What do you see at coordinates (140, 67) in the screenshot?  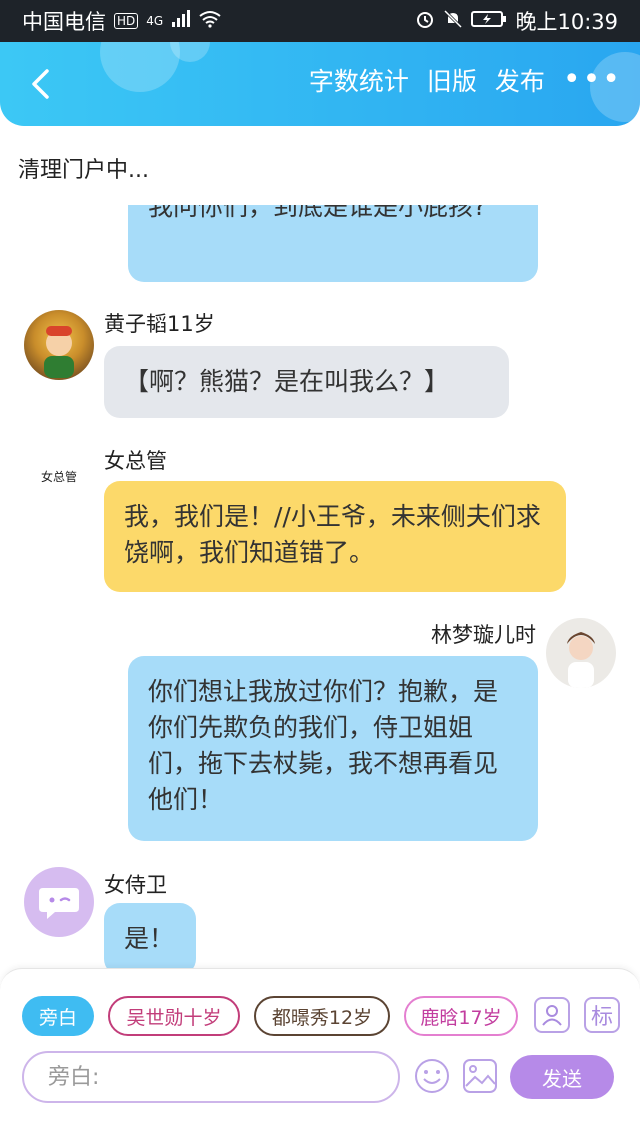 I see `decor-bubble` at bounding box center [140, 67].